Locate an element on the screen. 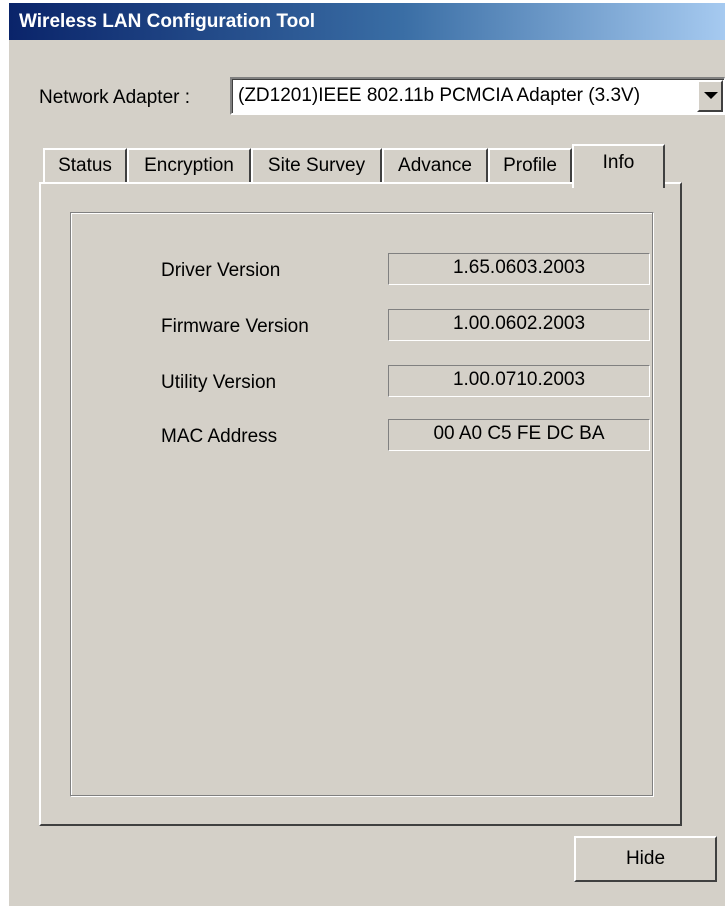 Image resolution: width=725 pixels, height=906 pixels. mac-address-label: MAC Address is located at coordinates (219, 436).